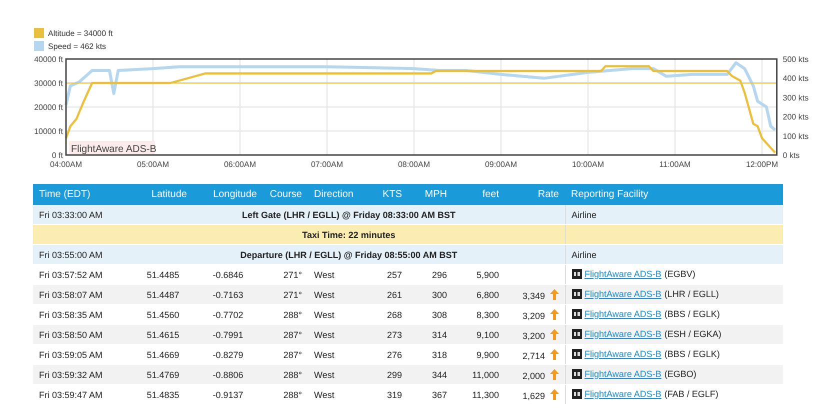 The width and height of the screenshot is (830, 420). What do you see at coordinates (113, 149) in the screenshot?
I see `source-label: FlightAware ADS-B` at bounding box center [113, 149].